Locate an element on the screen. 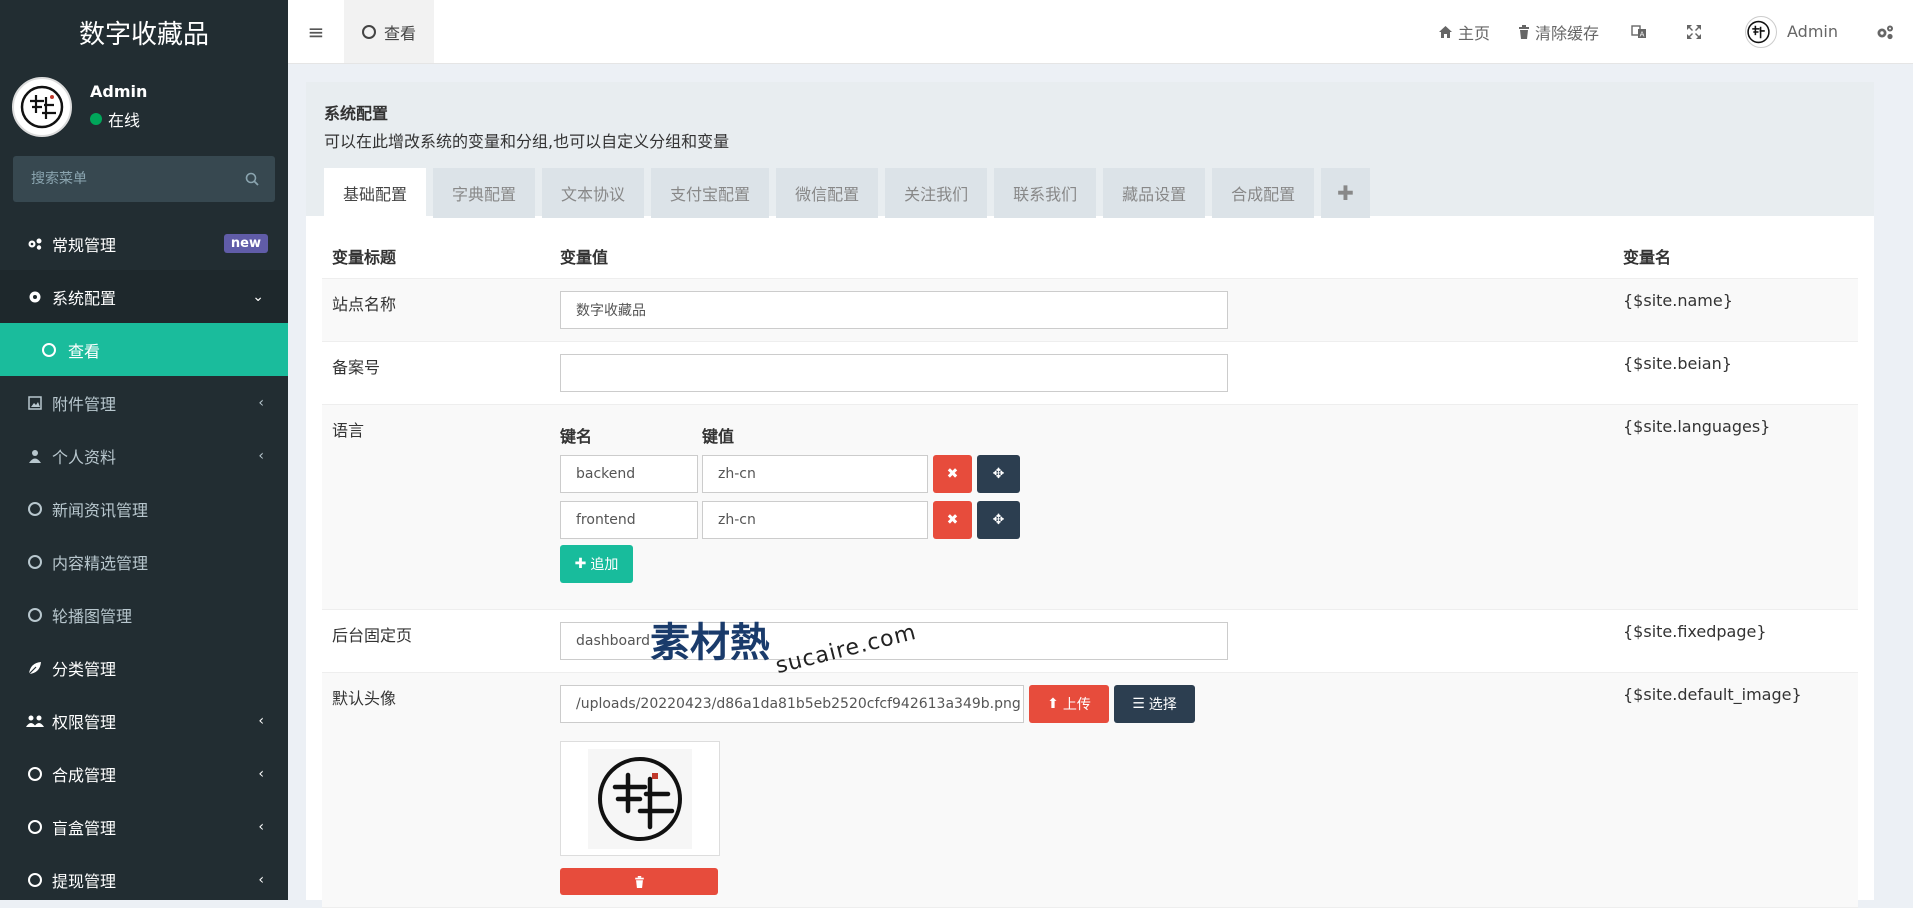  user-status-text: 在线 is located at coordinates (124, 120).